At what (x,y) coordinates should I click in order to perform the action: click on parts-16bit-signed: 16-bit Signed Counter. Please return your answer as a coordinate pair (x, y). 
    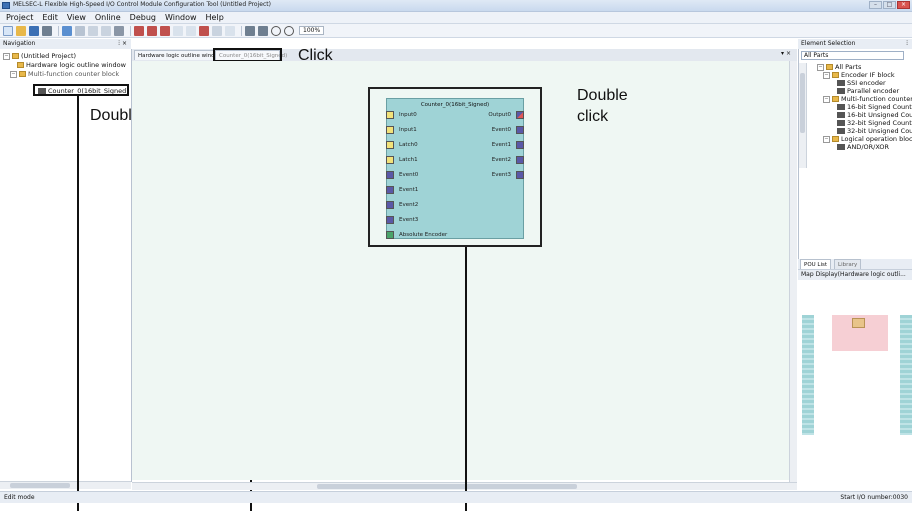
    Looking at the image, I should click on (874, 107).